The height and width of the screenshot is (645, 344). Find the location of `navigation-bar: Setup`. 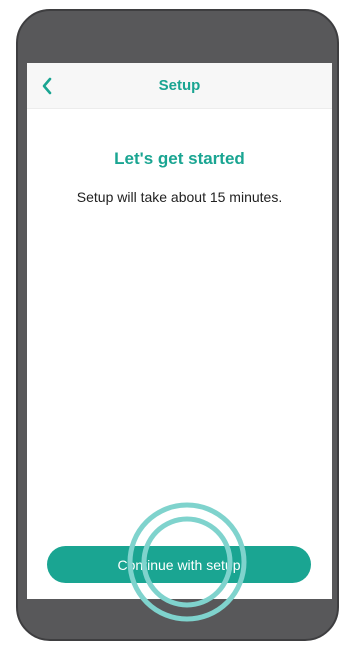

navigation-bar: Setup is located at coordinates (179, 86).